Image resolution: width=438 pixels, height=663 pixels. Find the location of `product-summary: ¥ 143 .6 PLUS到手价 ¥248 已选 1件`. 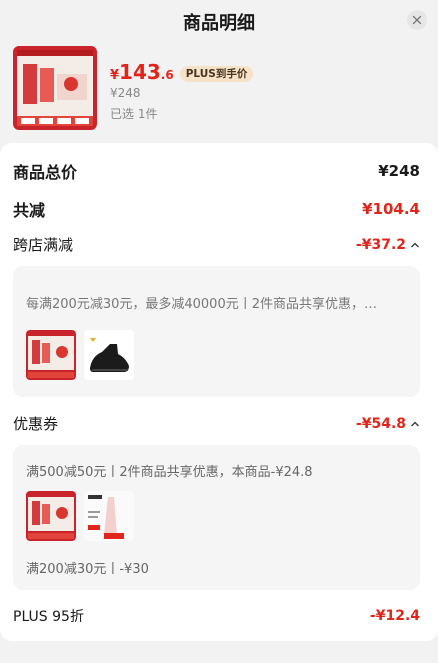

product-summary: ¥ 143 .6 PLUS到手价 ¥248 已选 1件 is located at coordinates (219, 89).